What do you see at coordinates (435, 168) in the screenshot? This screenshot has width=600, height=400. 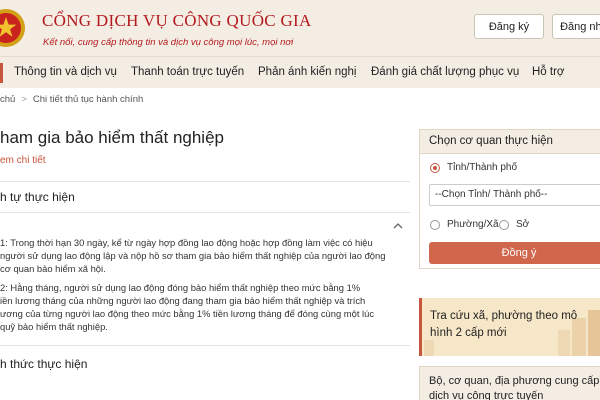 I see `province-radio` at bounding box center [435, 168].